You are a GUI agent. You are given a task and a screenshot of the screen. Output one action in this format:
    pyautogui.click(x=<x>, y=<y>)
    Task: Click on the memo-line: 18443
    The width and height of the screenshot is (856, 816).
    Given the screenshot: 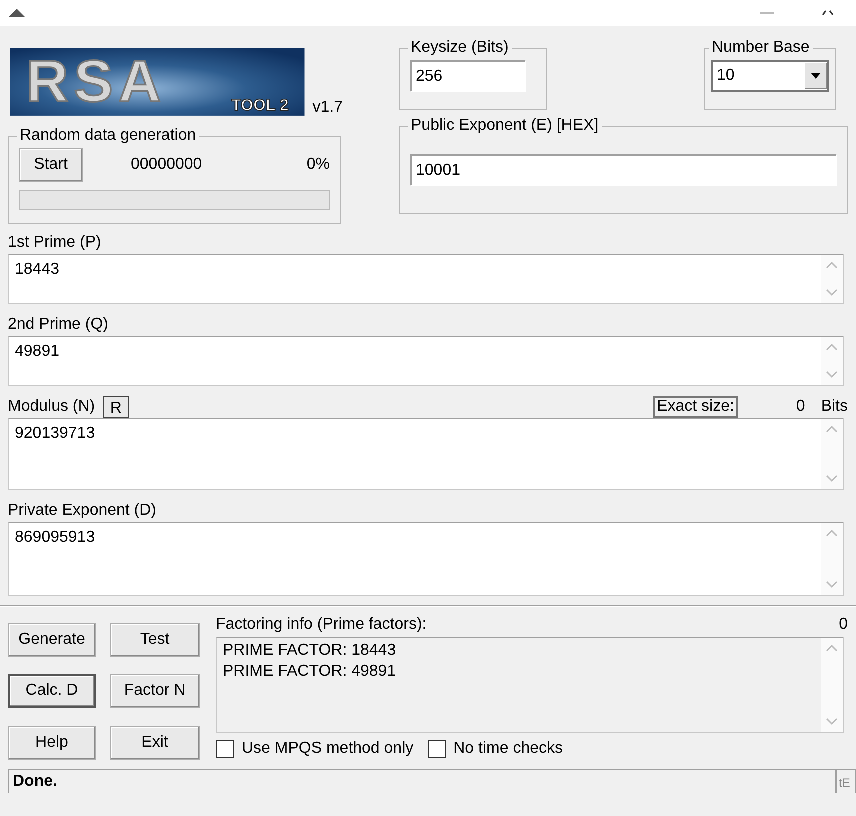 What is the action you would take?
    pyautogui.click(x=37, y=270)
    